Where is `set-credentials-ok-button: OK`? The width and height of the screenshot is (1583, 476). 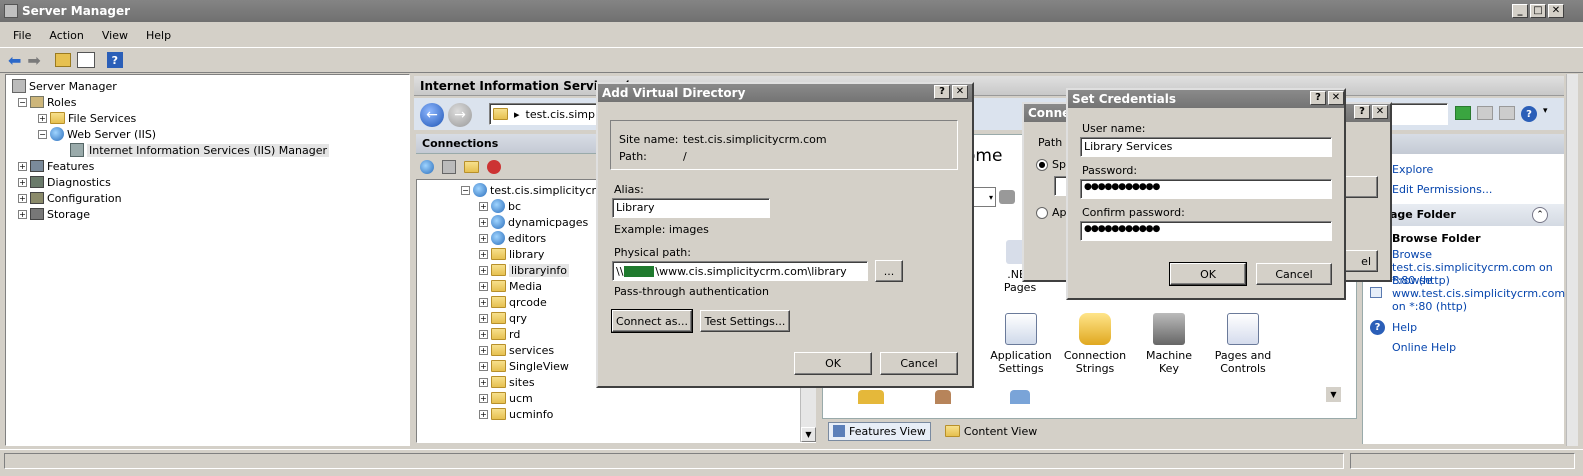 set-credentials-ok-button: OK is located at coordinates (1208, 274).